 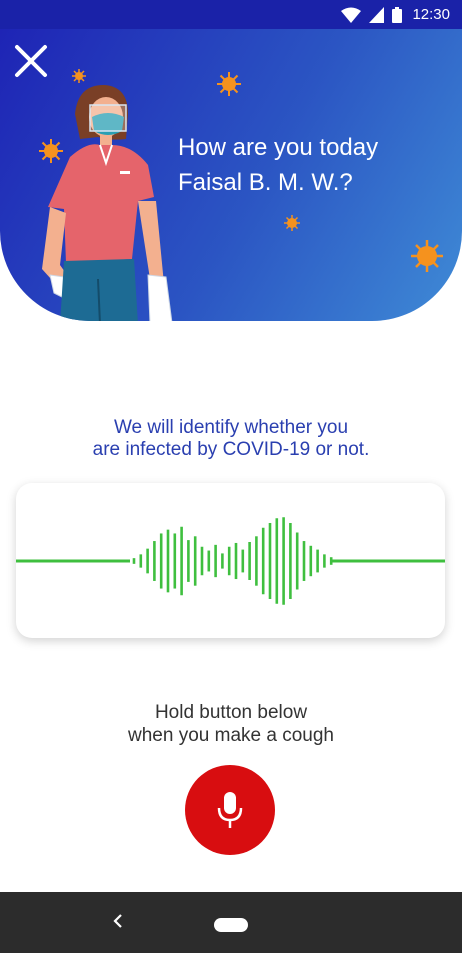 I want to click on instruction-line-1: Hold button below, so click(x=231, y=712).